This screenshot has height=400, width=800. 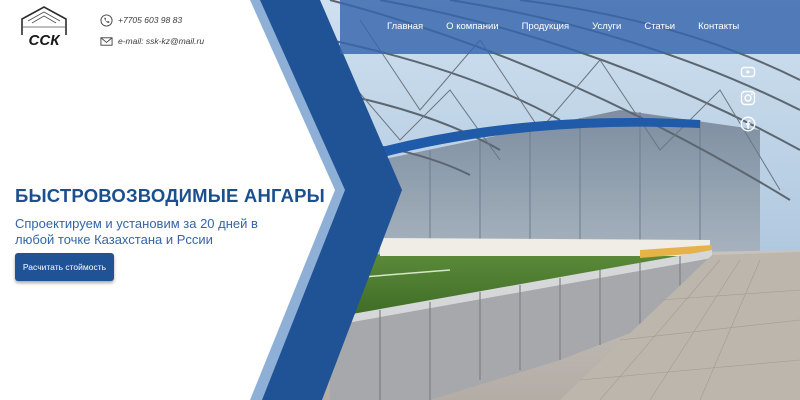 I want to click on nav-item-products: Продукция, so click(x=546, y=26).